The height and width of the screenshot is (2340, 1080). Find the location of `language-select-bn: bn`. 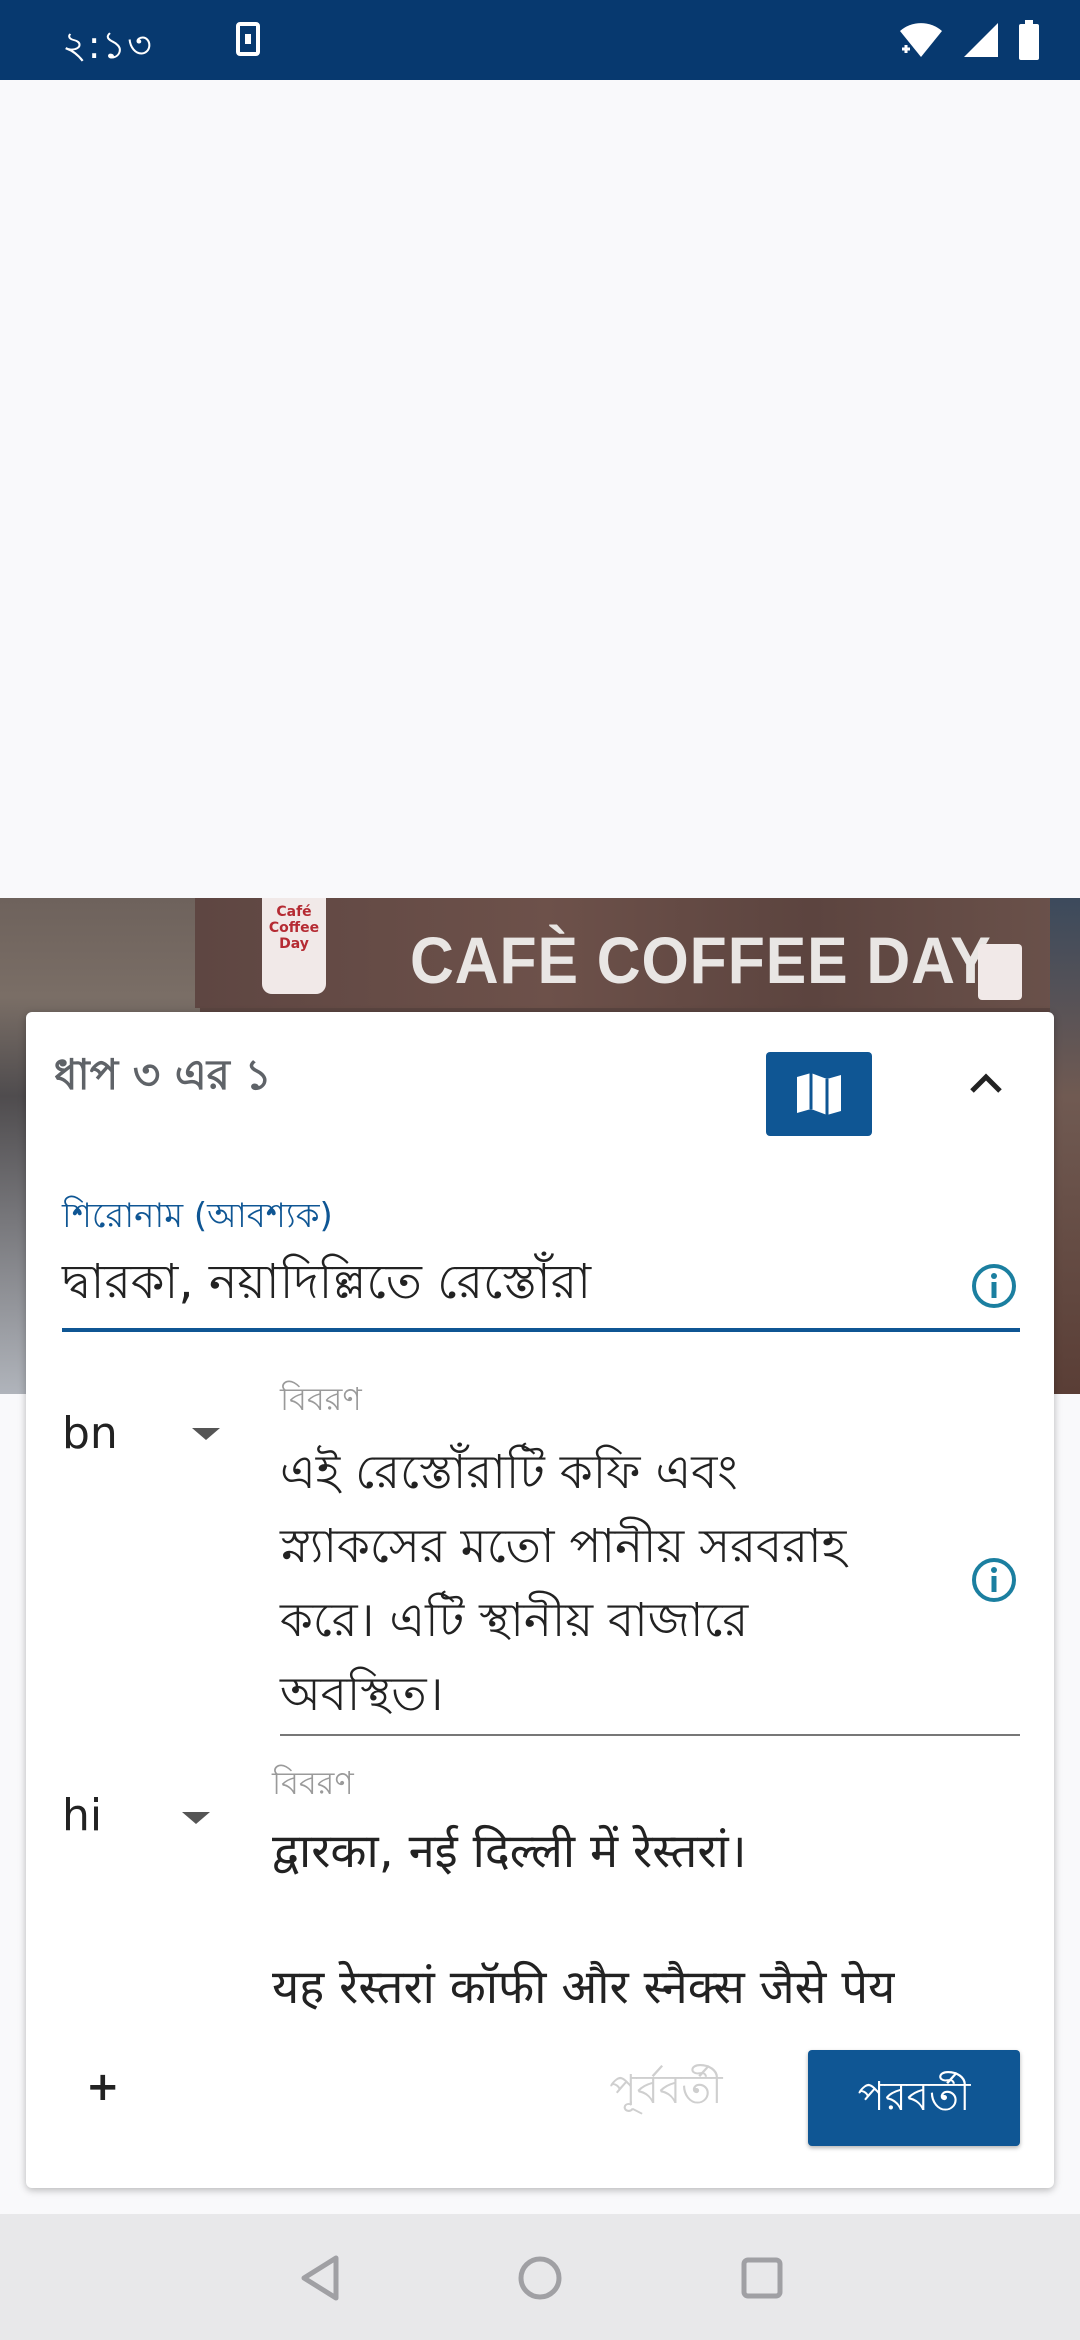

language-select-bn: bn is located at coordinates (90, 1433).